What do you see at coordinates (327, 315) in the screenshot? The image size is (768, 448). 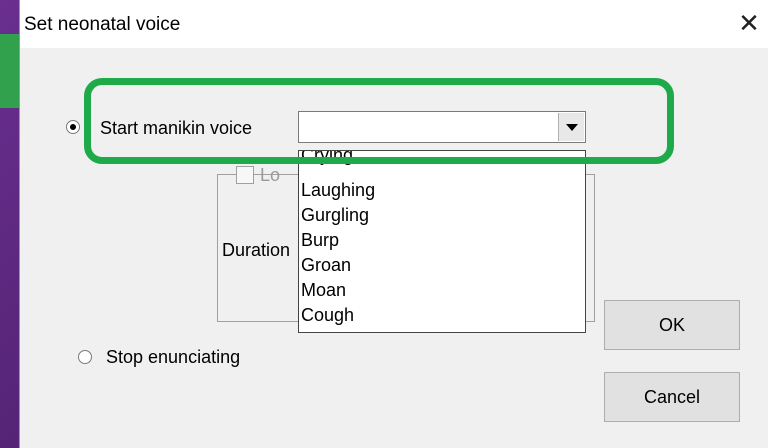 I see `dropdown-item-cough: Cough` at bounding box center [327, 315].